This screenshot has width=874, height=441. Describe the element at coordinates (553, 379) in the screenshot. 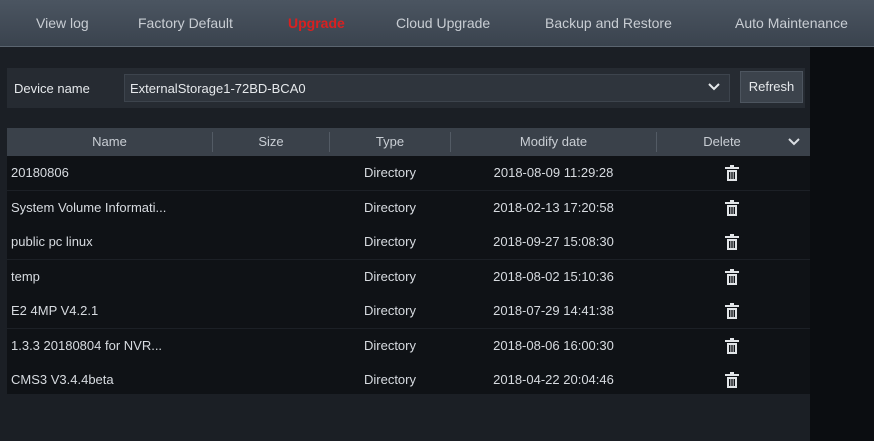

I see `modify-date-cell: 2018-04-22 20:04:46` at that location.